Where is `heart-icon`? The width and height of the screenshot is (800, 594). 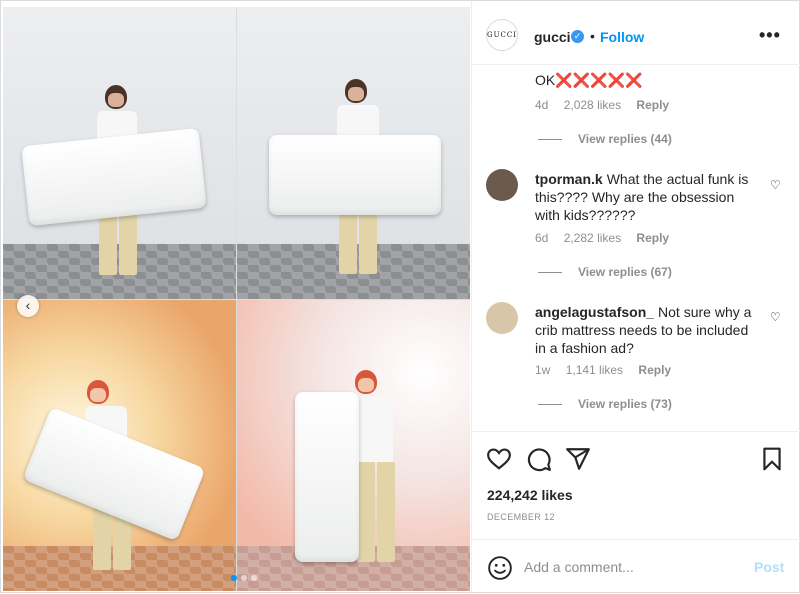
heart-icon is located at coordinates (499, 459).